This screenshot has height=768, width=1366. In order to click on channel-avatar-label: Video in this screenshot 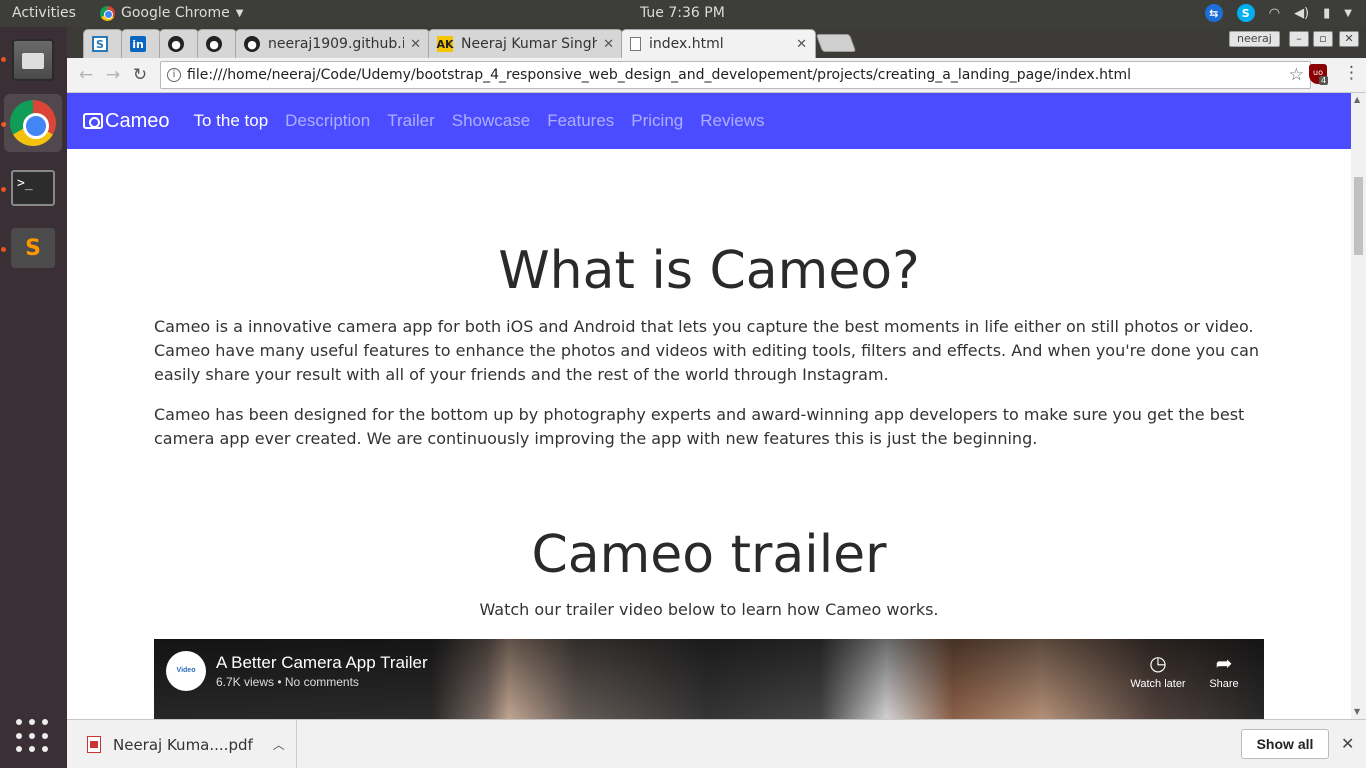, I will do `click(186, 670)`.